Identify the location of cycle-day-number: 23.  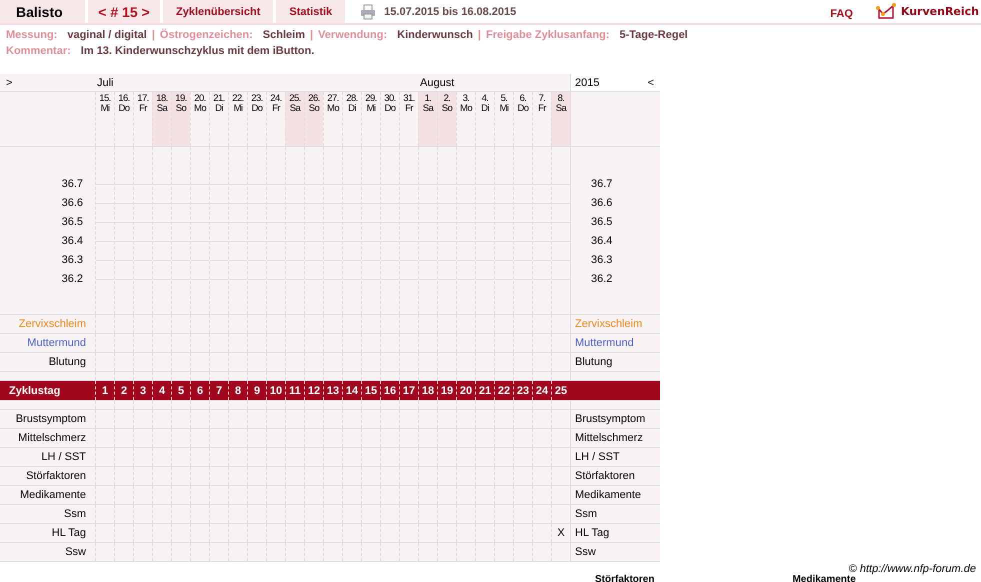
(523, 390).